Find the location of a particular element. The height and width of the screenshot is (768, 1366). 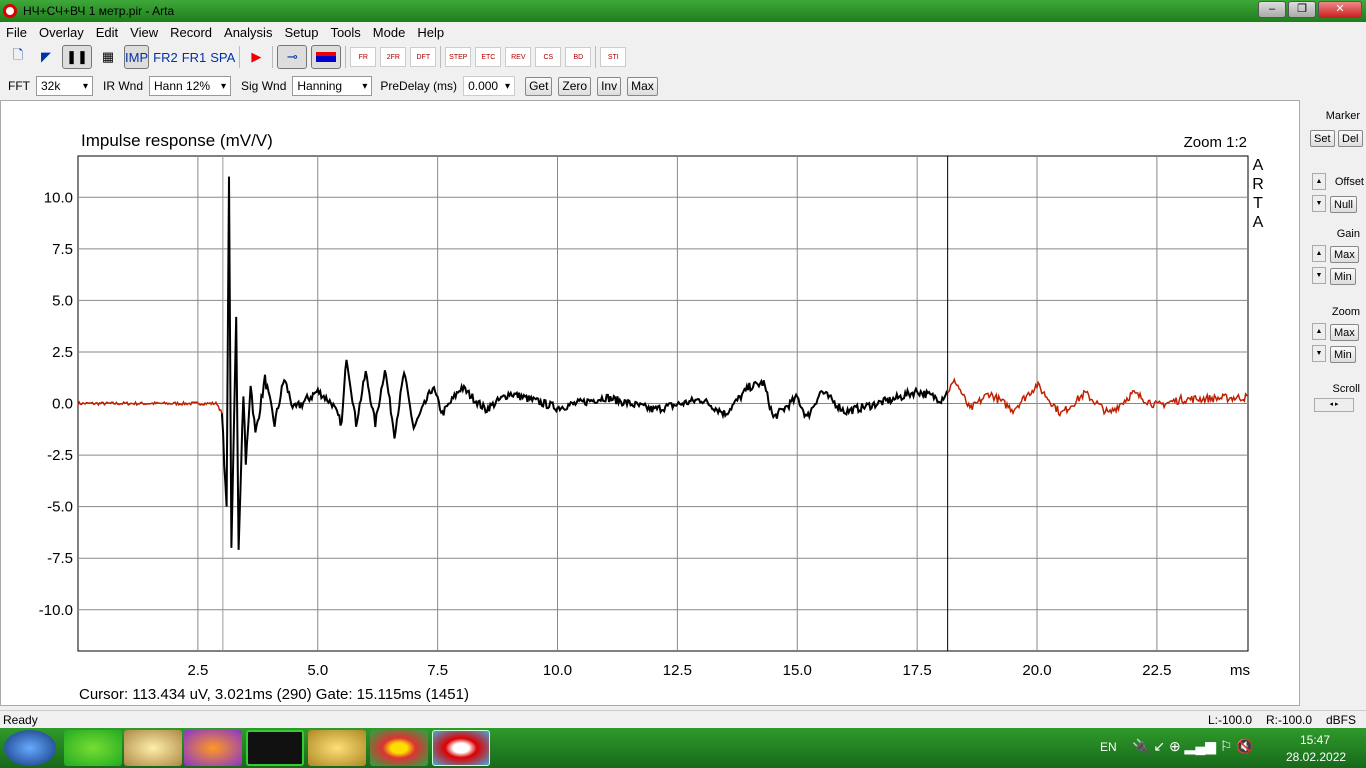

offset-label: Offset is located at coordinates (1349, 182).